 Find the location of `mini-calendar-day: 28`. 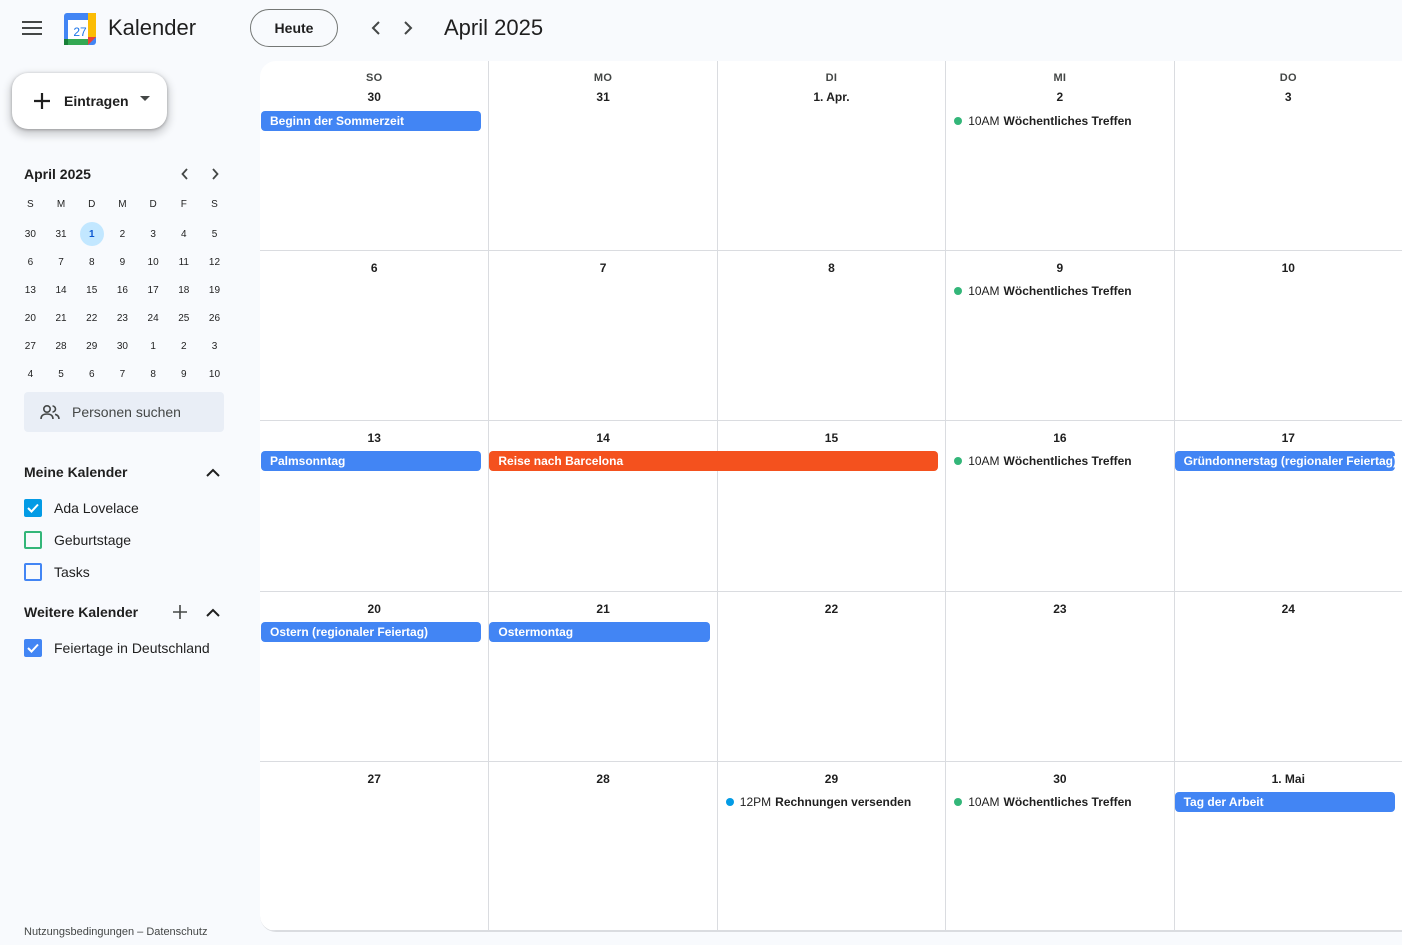

mini-calendar-day: 28 is located at coordinates (61, 346).